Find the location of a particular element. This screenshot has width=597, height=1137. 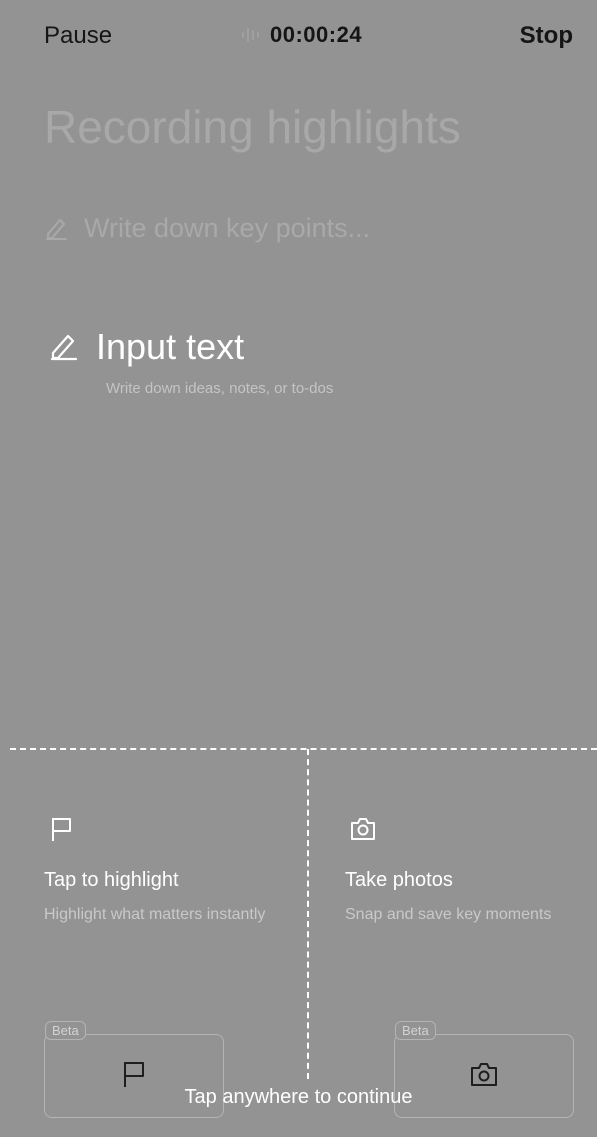

recording-top-bar: Pause 00:00:24 Stop is located at coordinates (298, 36).